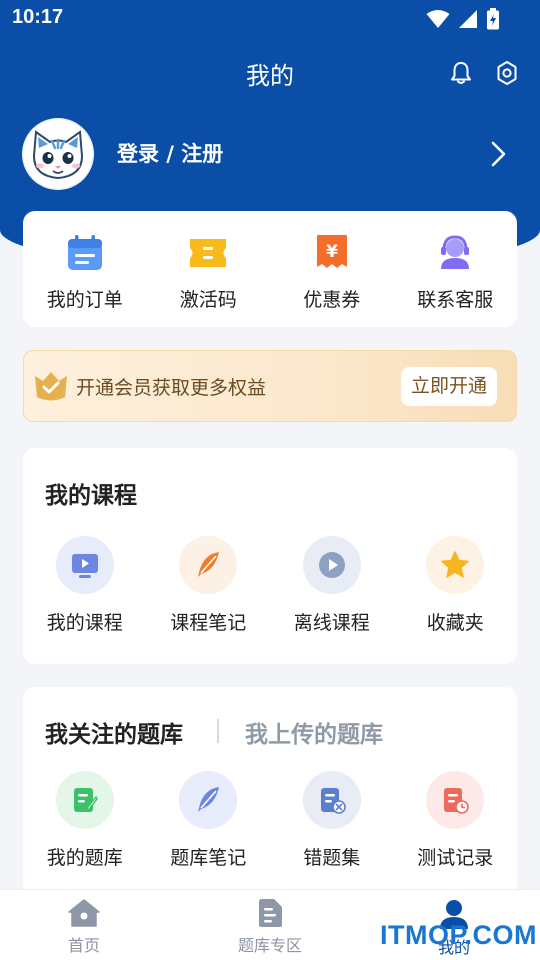 Image resolution: width=540 pixels, height=960 pixels. I want to click on status-time: 10:17, so click(38, 17).